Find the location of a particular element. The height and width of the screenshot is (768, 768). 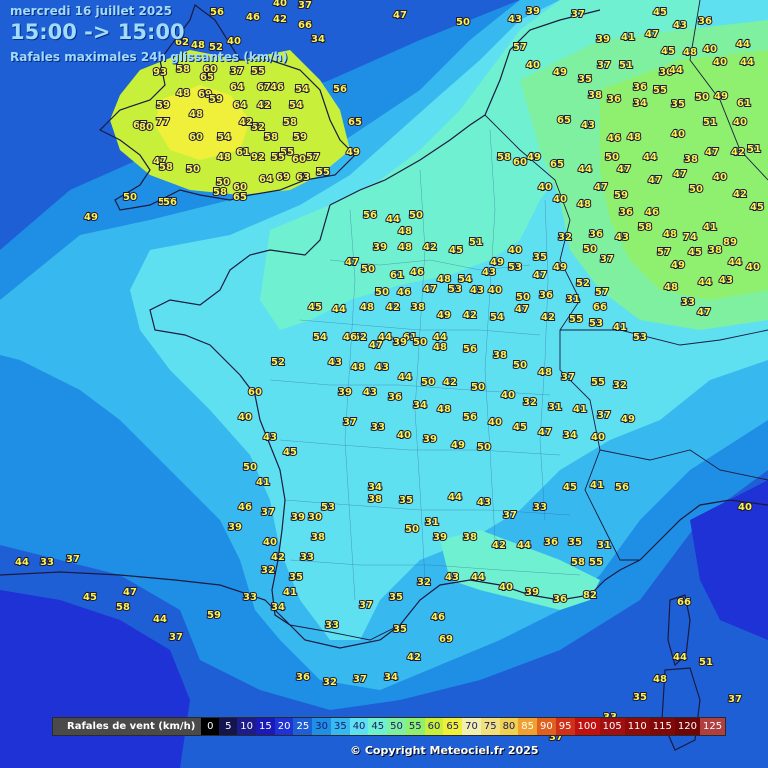

legend-swatch: 60 is located at coordinates (434, 726).